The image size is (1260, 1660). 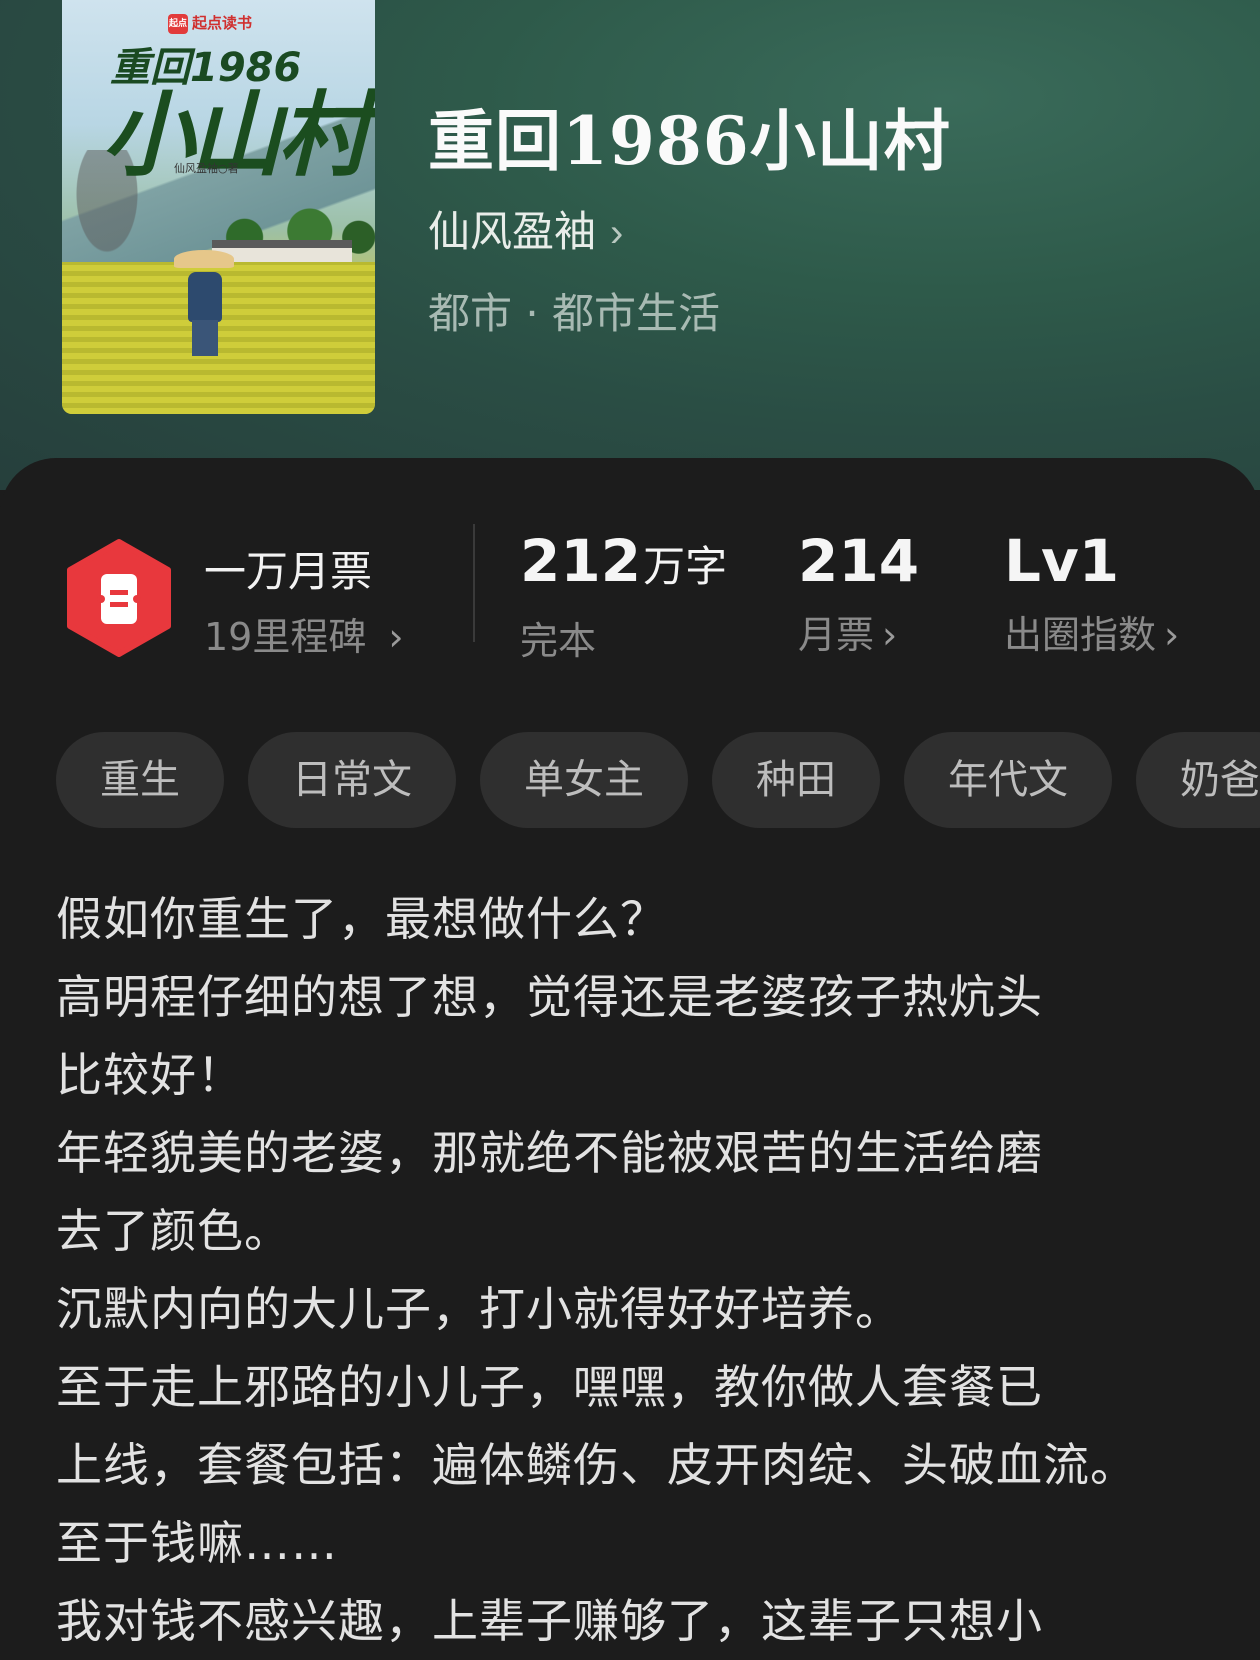 What do you see at coordinates (796, 780) in the screenshot?
I see `tag-chip: 种田` at bounding box center [796, 780].